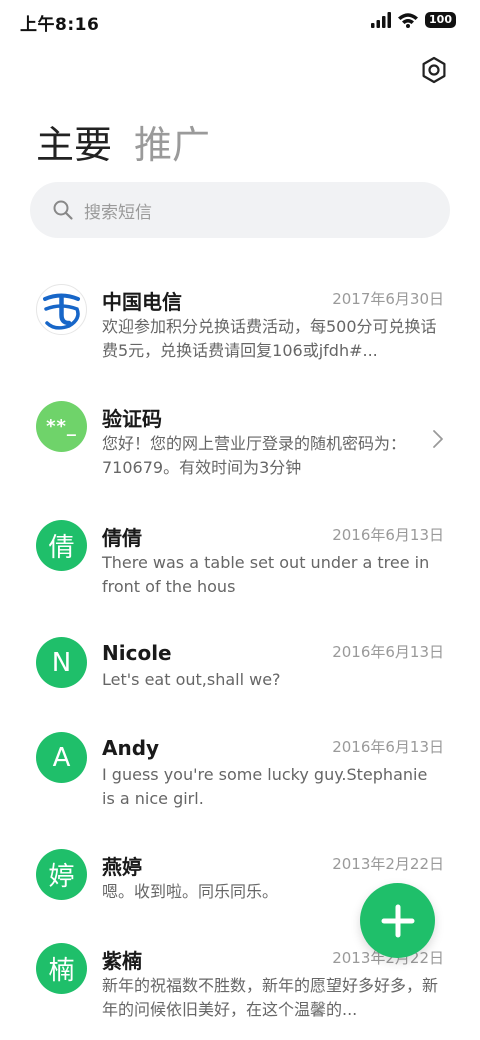 This screenshot has height=1040, width=480. I want to click on search-input: 搜索短信, so click(240, 210).